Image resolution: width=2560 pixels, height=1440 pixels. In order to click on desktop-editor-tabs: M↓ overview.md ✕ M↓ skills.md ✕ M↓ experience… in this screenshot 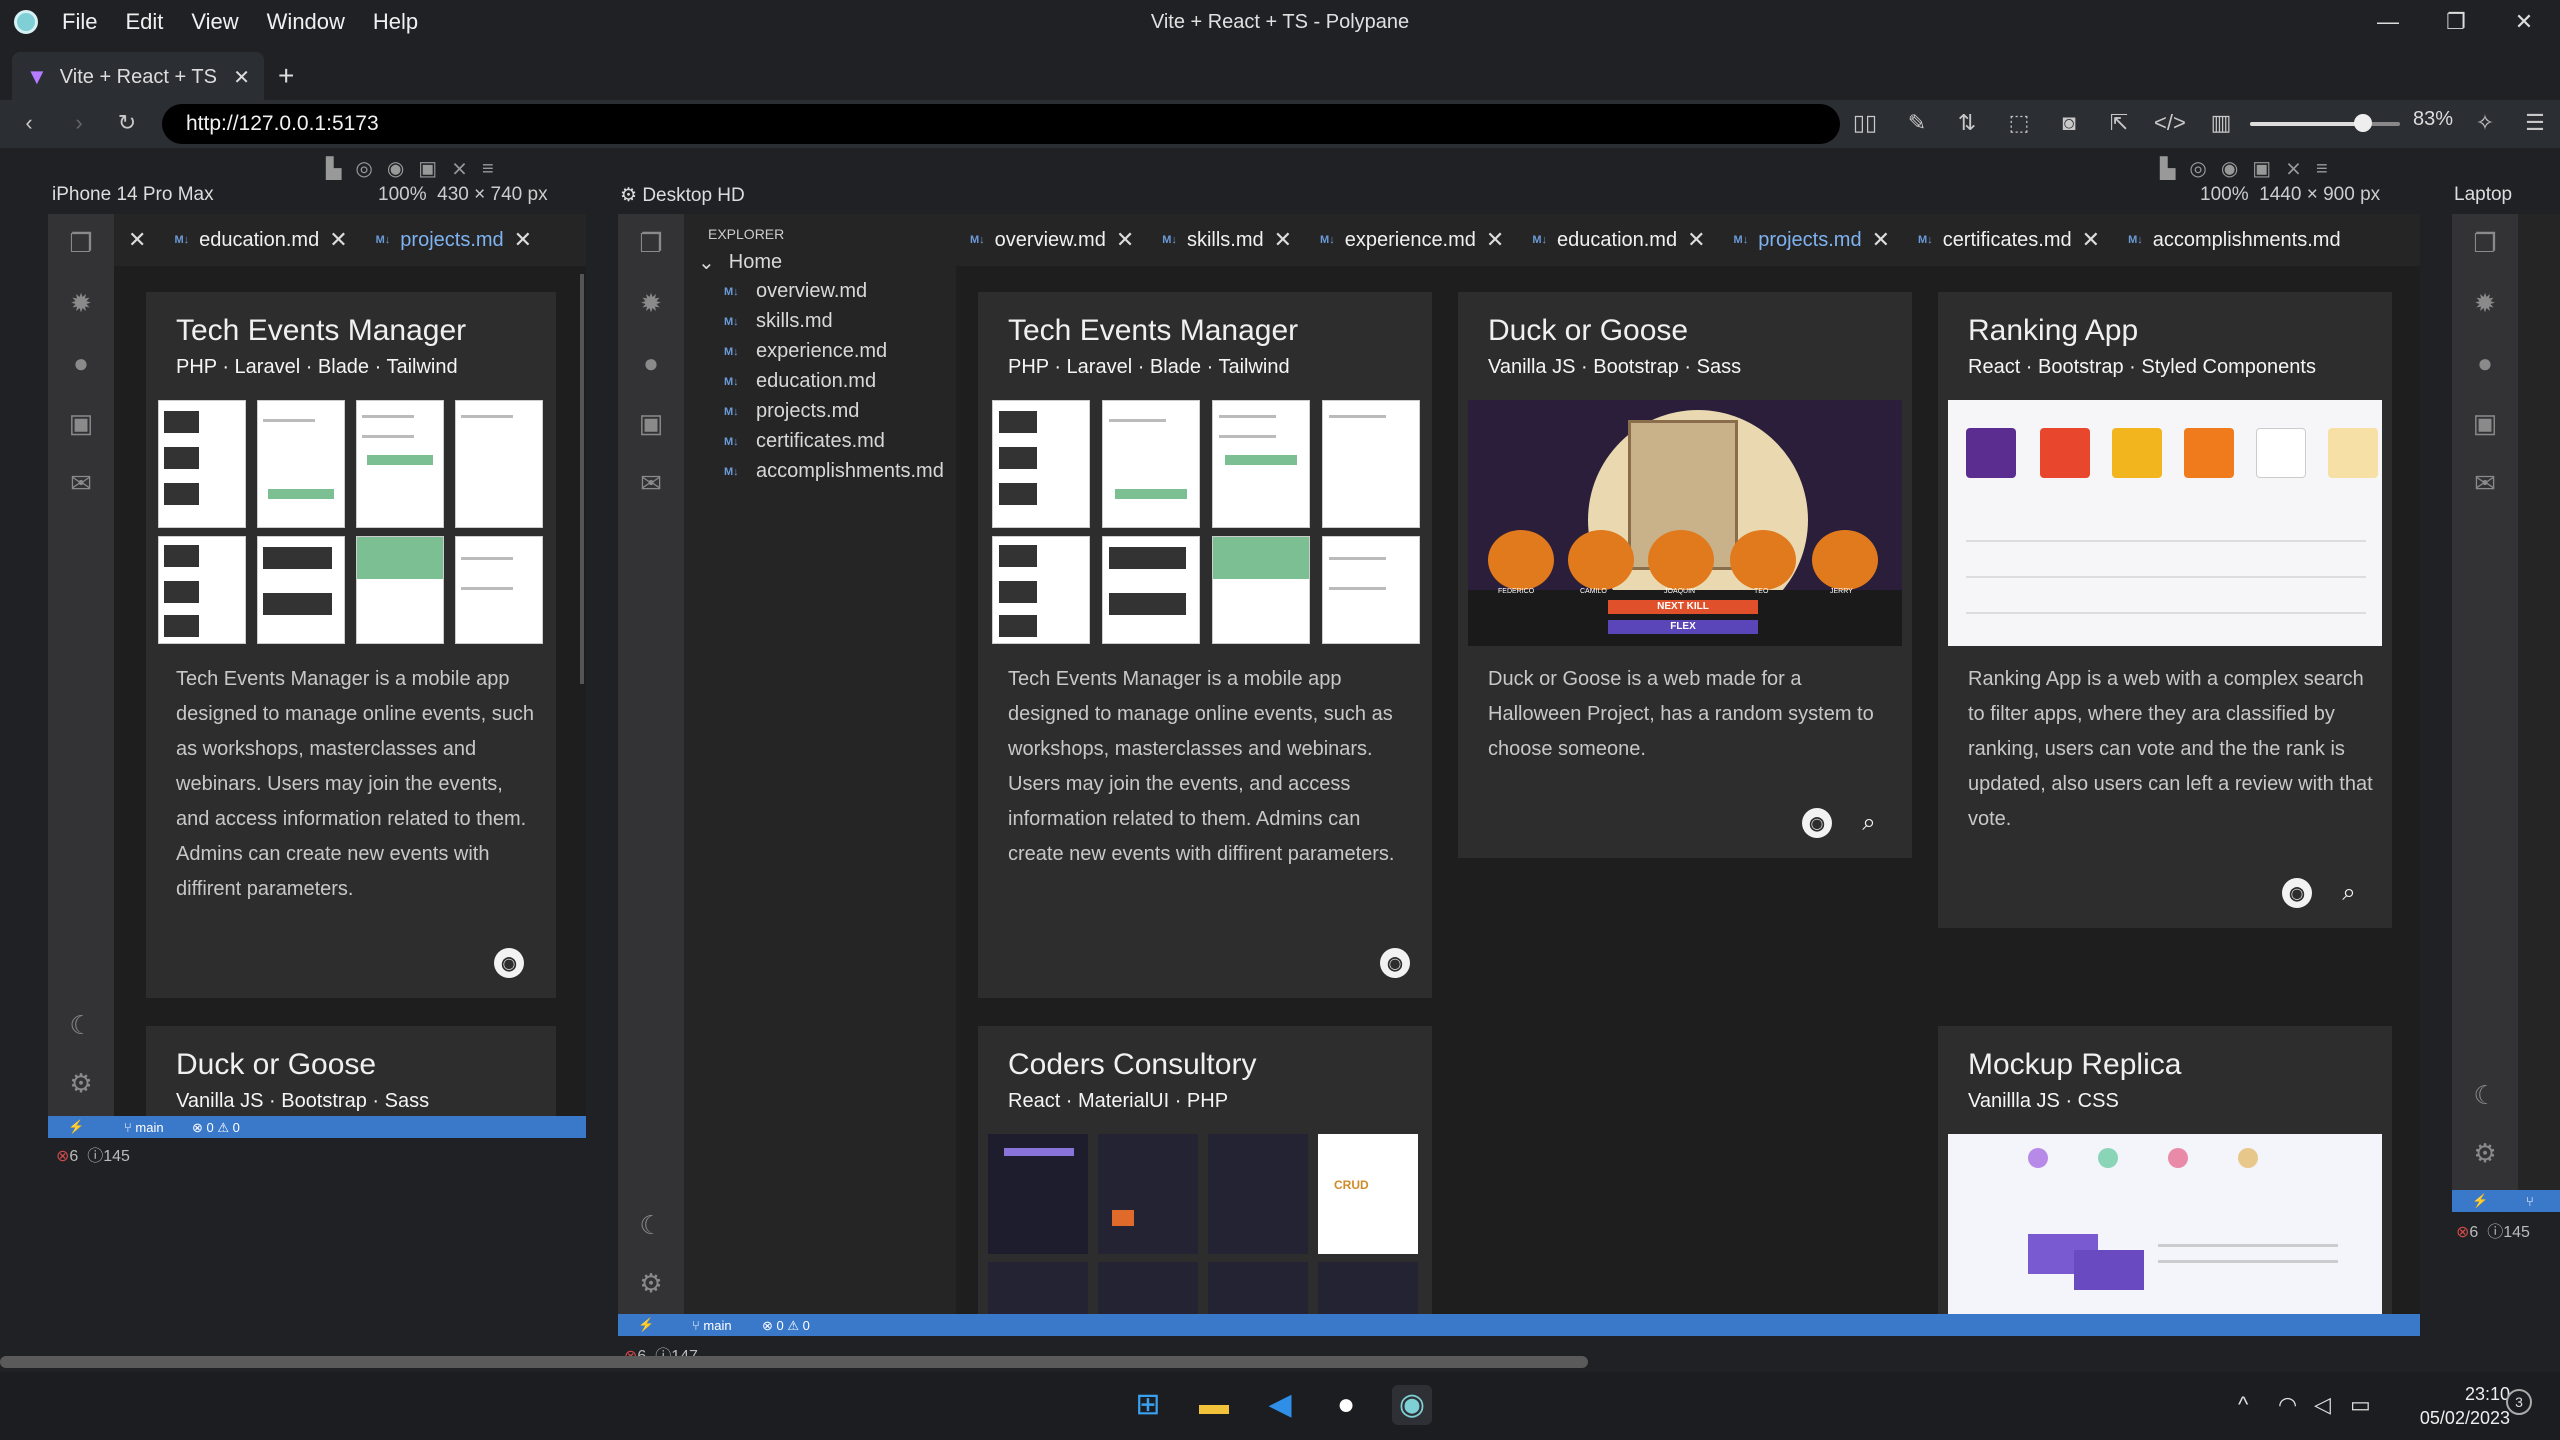, I will do `click(1688, 240)`.